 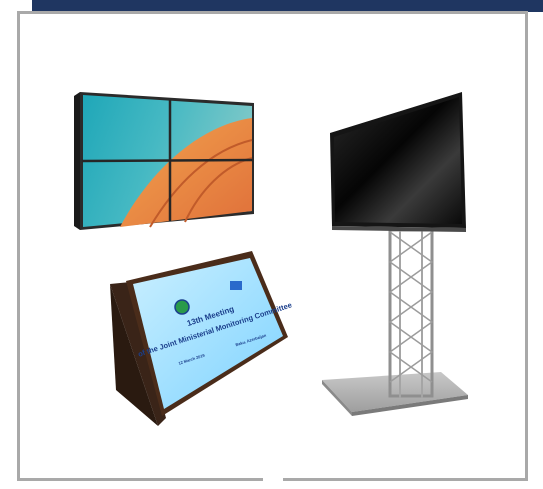 What do you see at coordinates (164, 161) in the screenshot?
I see `video-wall` at bounding box center [164, 161].